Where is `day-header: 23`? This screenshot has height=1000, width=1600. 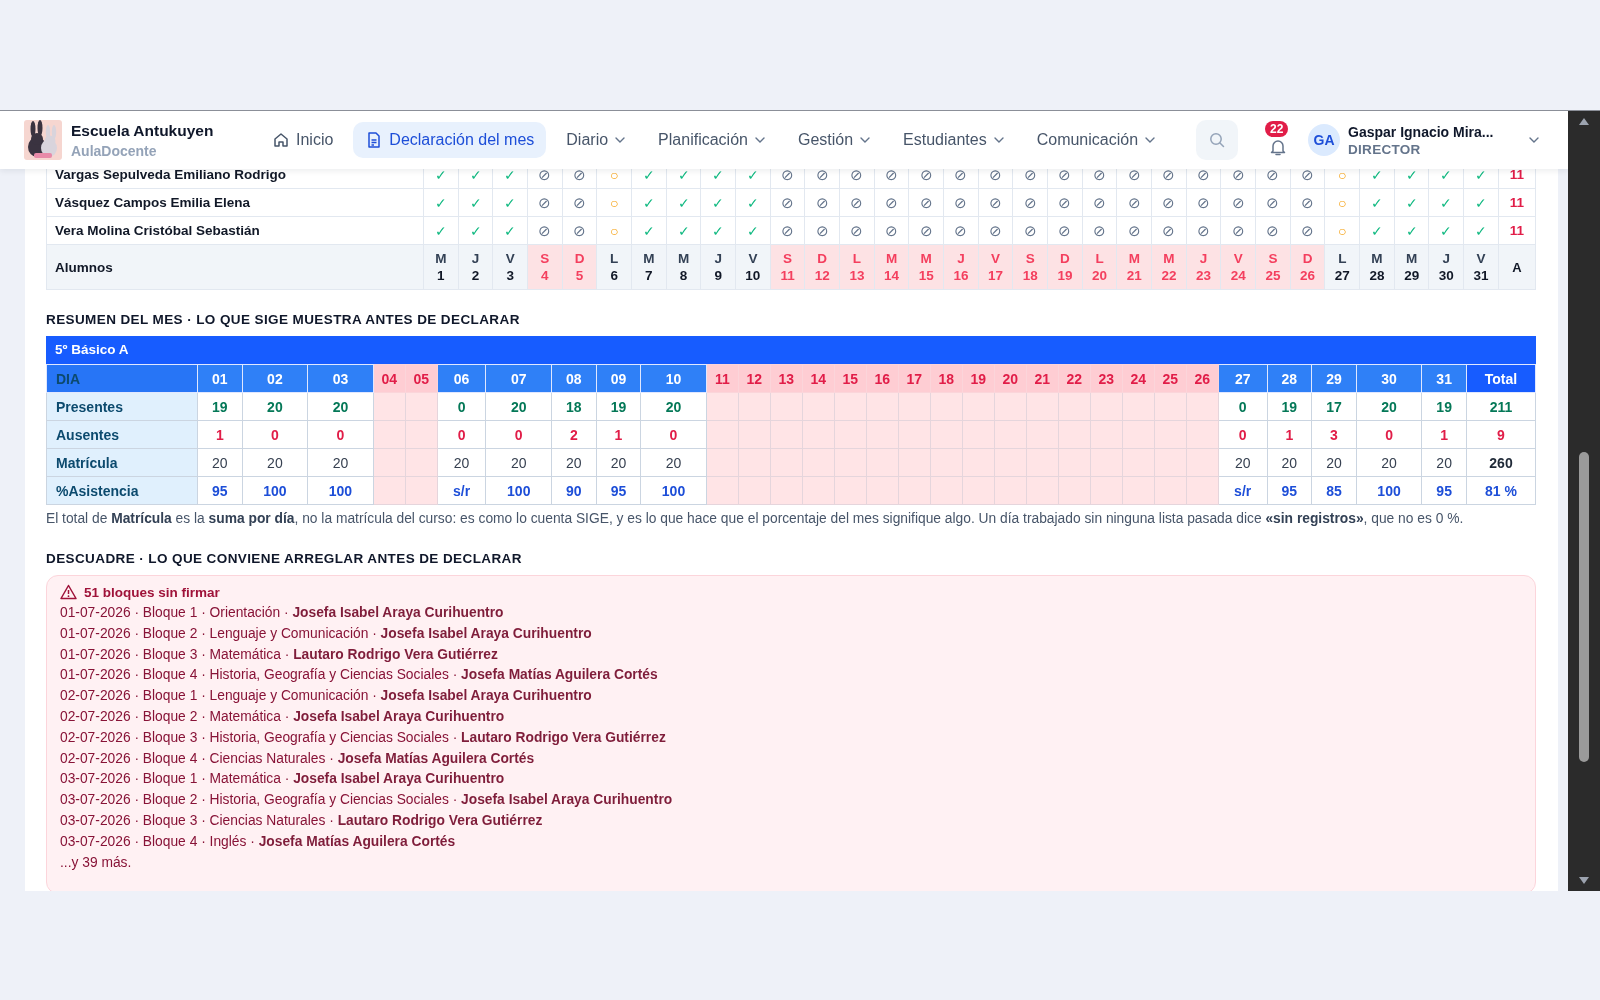
day-header: 23 is located at coordinates (1106, 378).